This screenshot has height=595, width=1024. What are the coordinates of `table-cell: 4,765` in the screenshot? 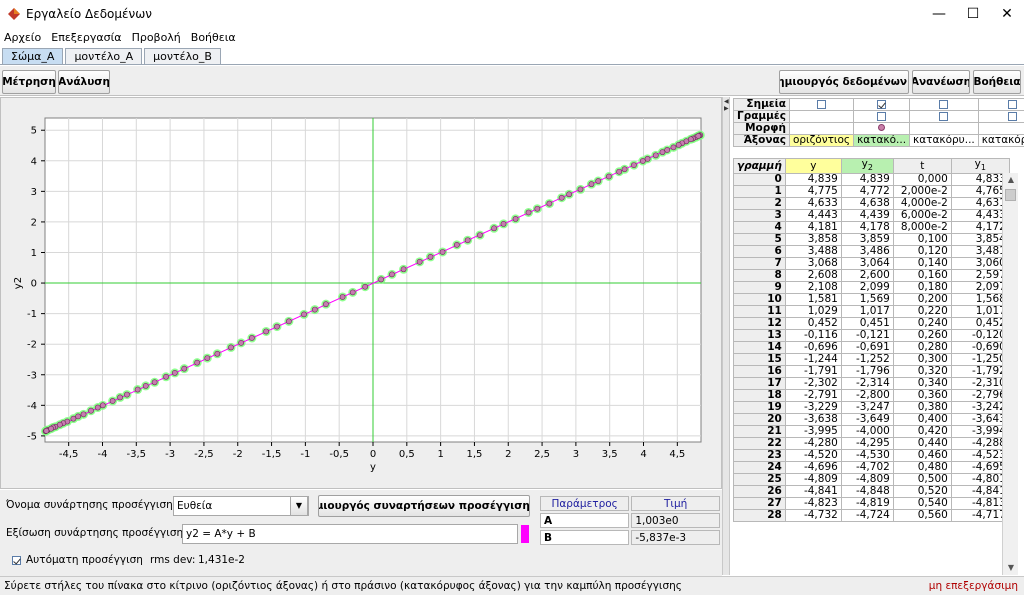 It's located at (980, 192).